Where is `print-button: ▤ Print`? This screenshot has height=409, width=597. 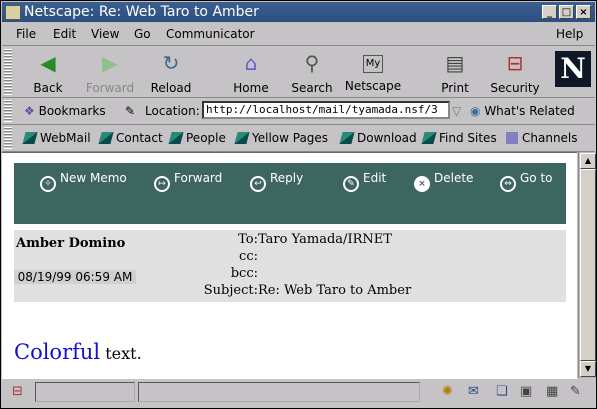 print-button: ▤ Print is located at coordinates (455, 72).